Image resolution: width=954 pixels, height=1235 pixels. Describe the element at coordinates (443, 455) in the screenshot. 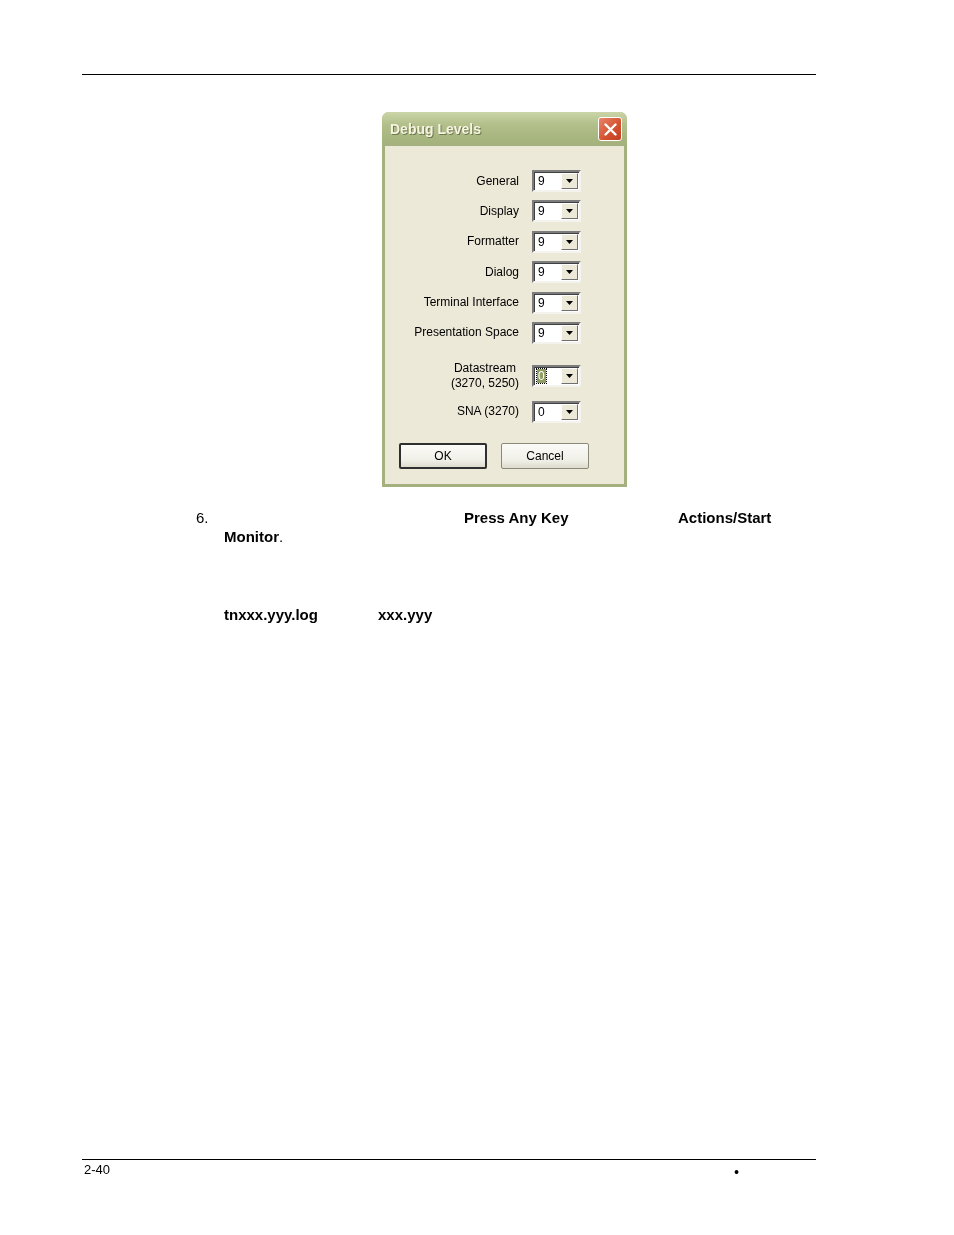

I see `ok-button: OK` at that location.